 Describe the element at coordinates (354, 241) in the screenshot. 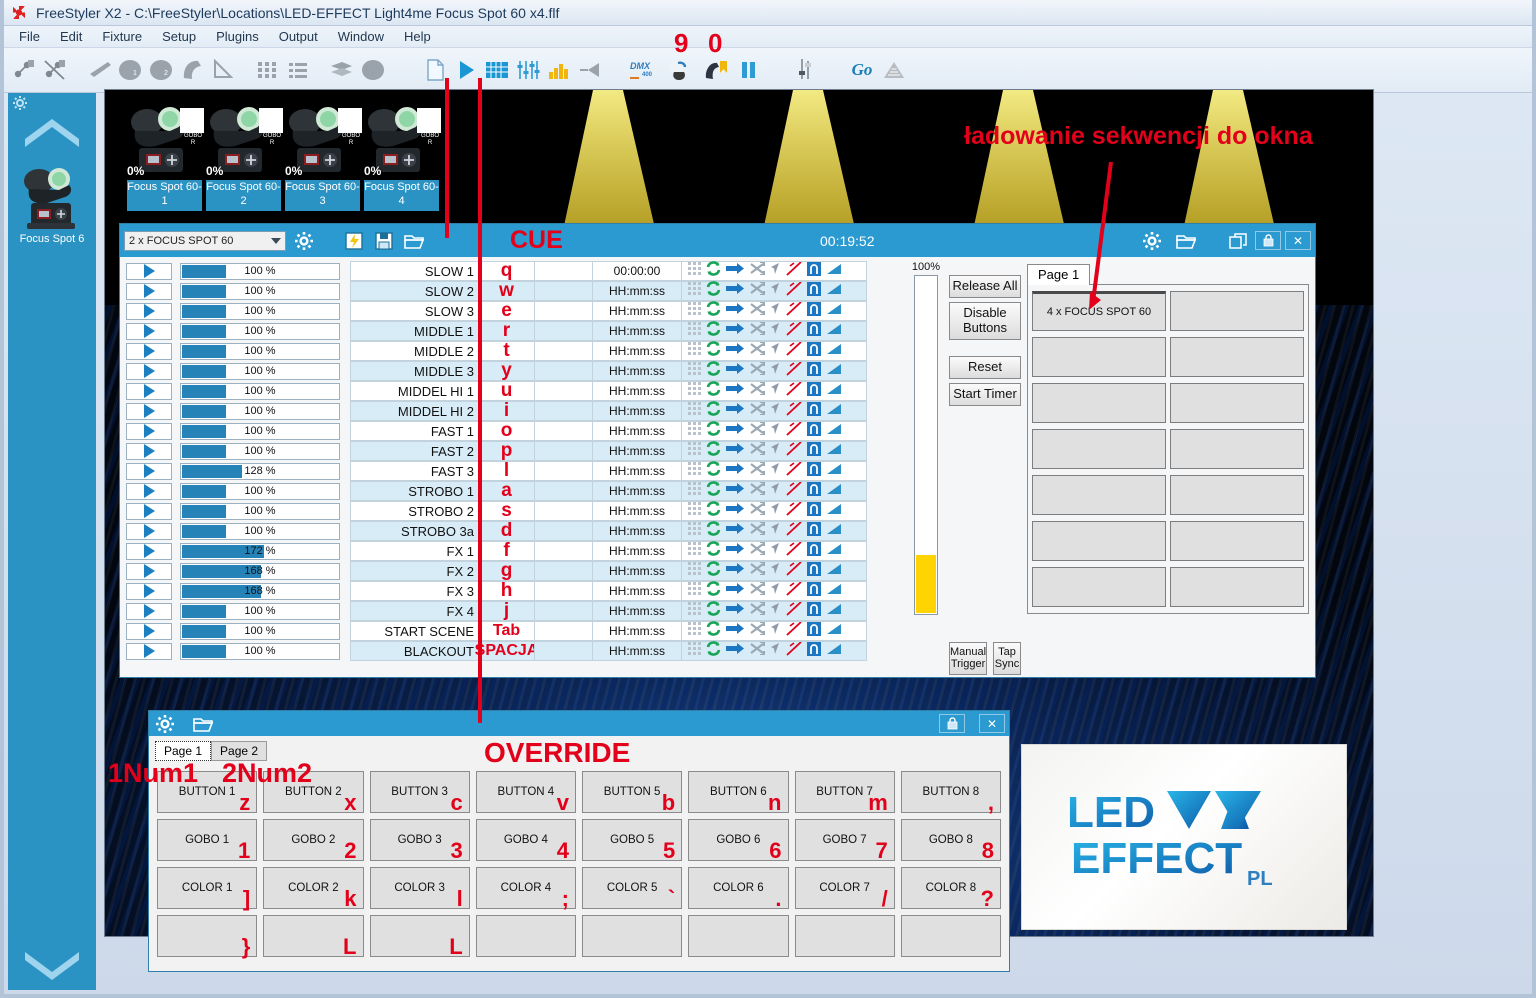

I see `import-sequence-icon` at that location.